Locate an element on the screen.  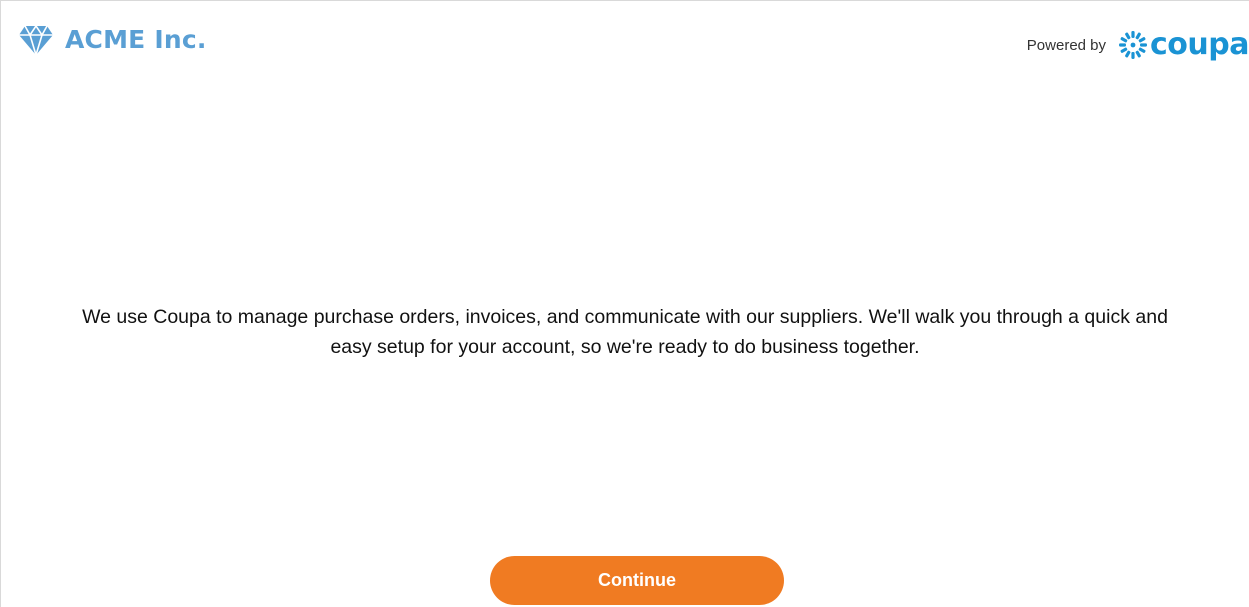
powered-by: Powered by coupa is located at coordinates (1138, 45).